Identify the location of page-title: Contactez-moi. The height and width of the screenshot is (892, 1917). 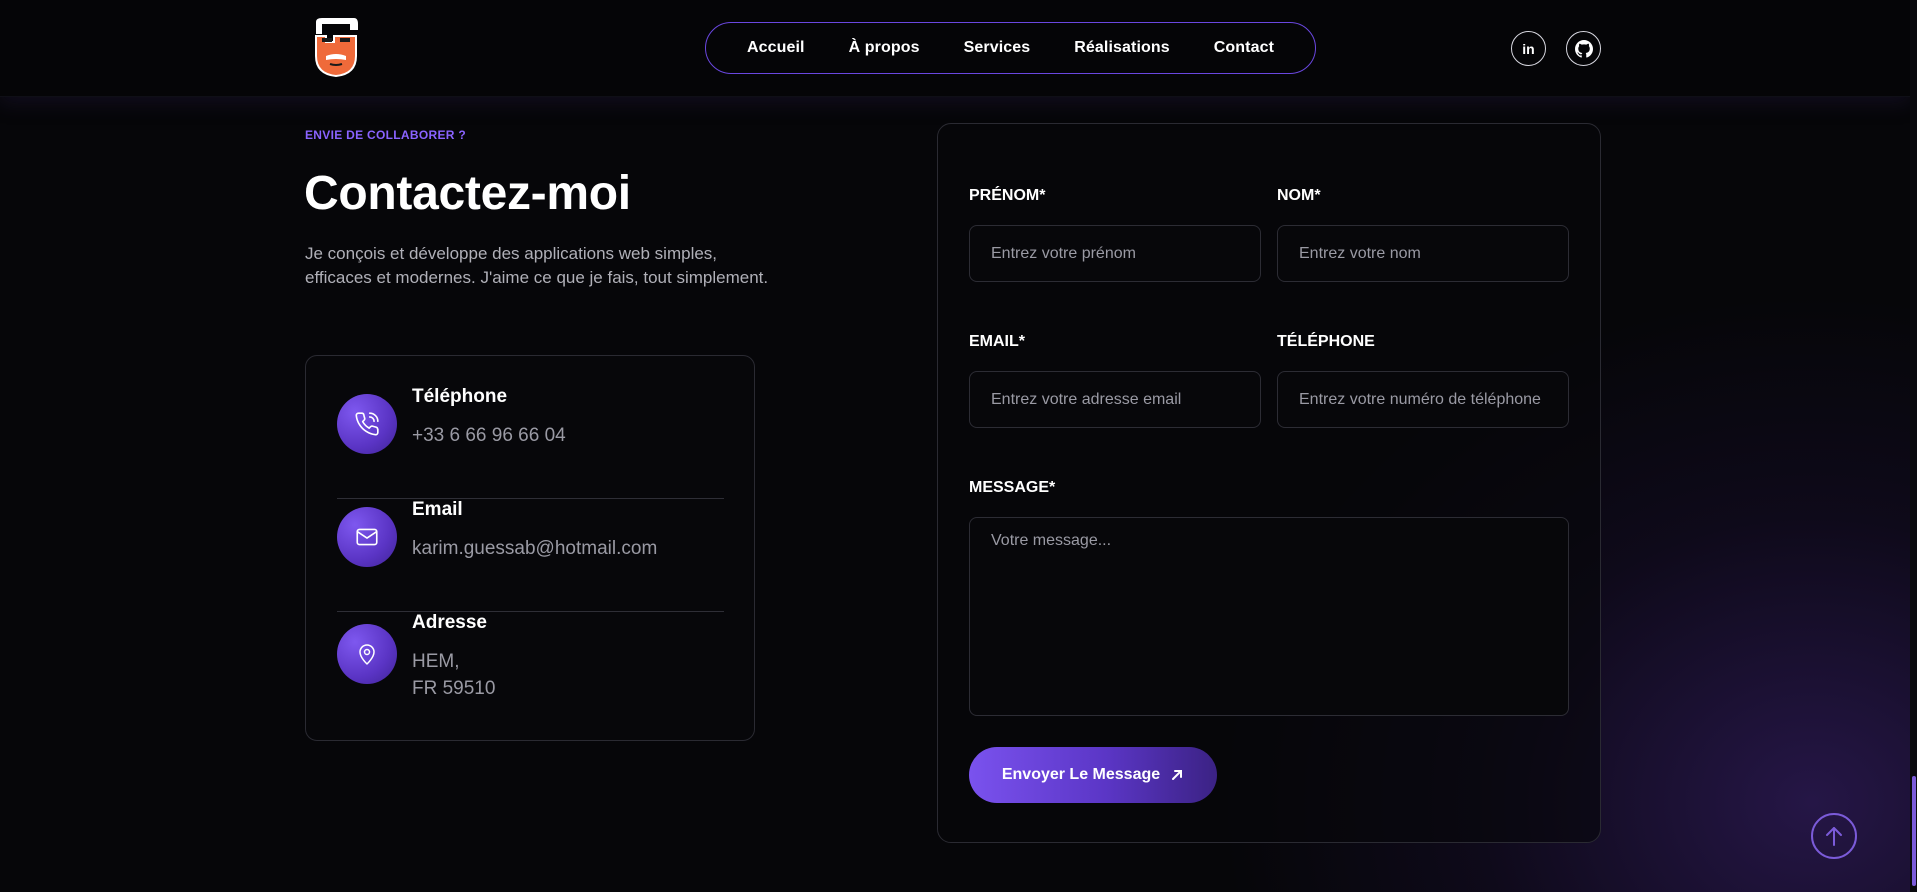
(467, 193).